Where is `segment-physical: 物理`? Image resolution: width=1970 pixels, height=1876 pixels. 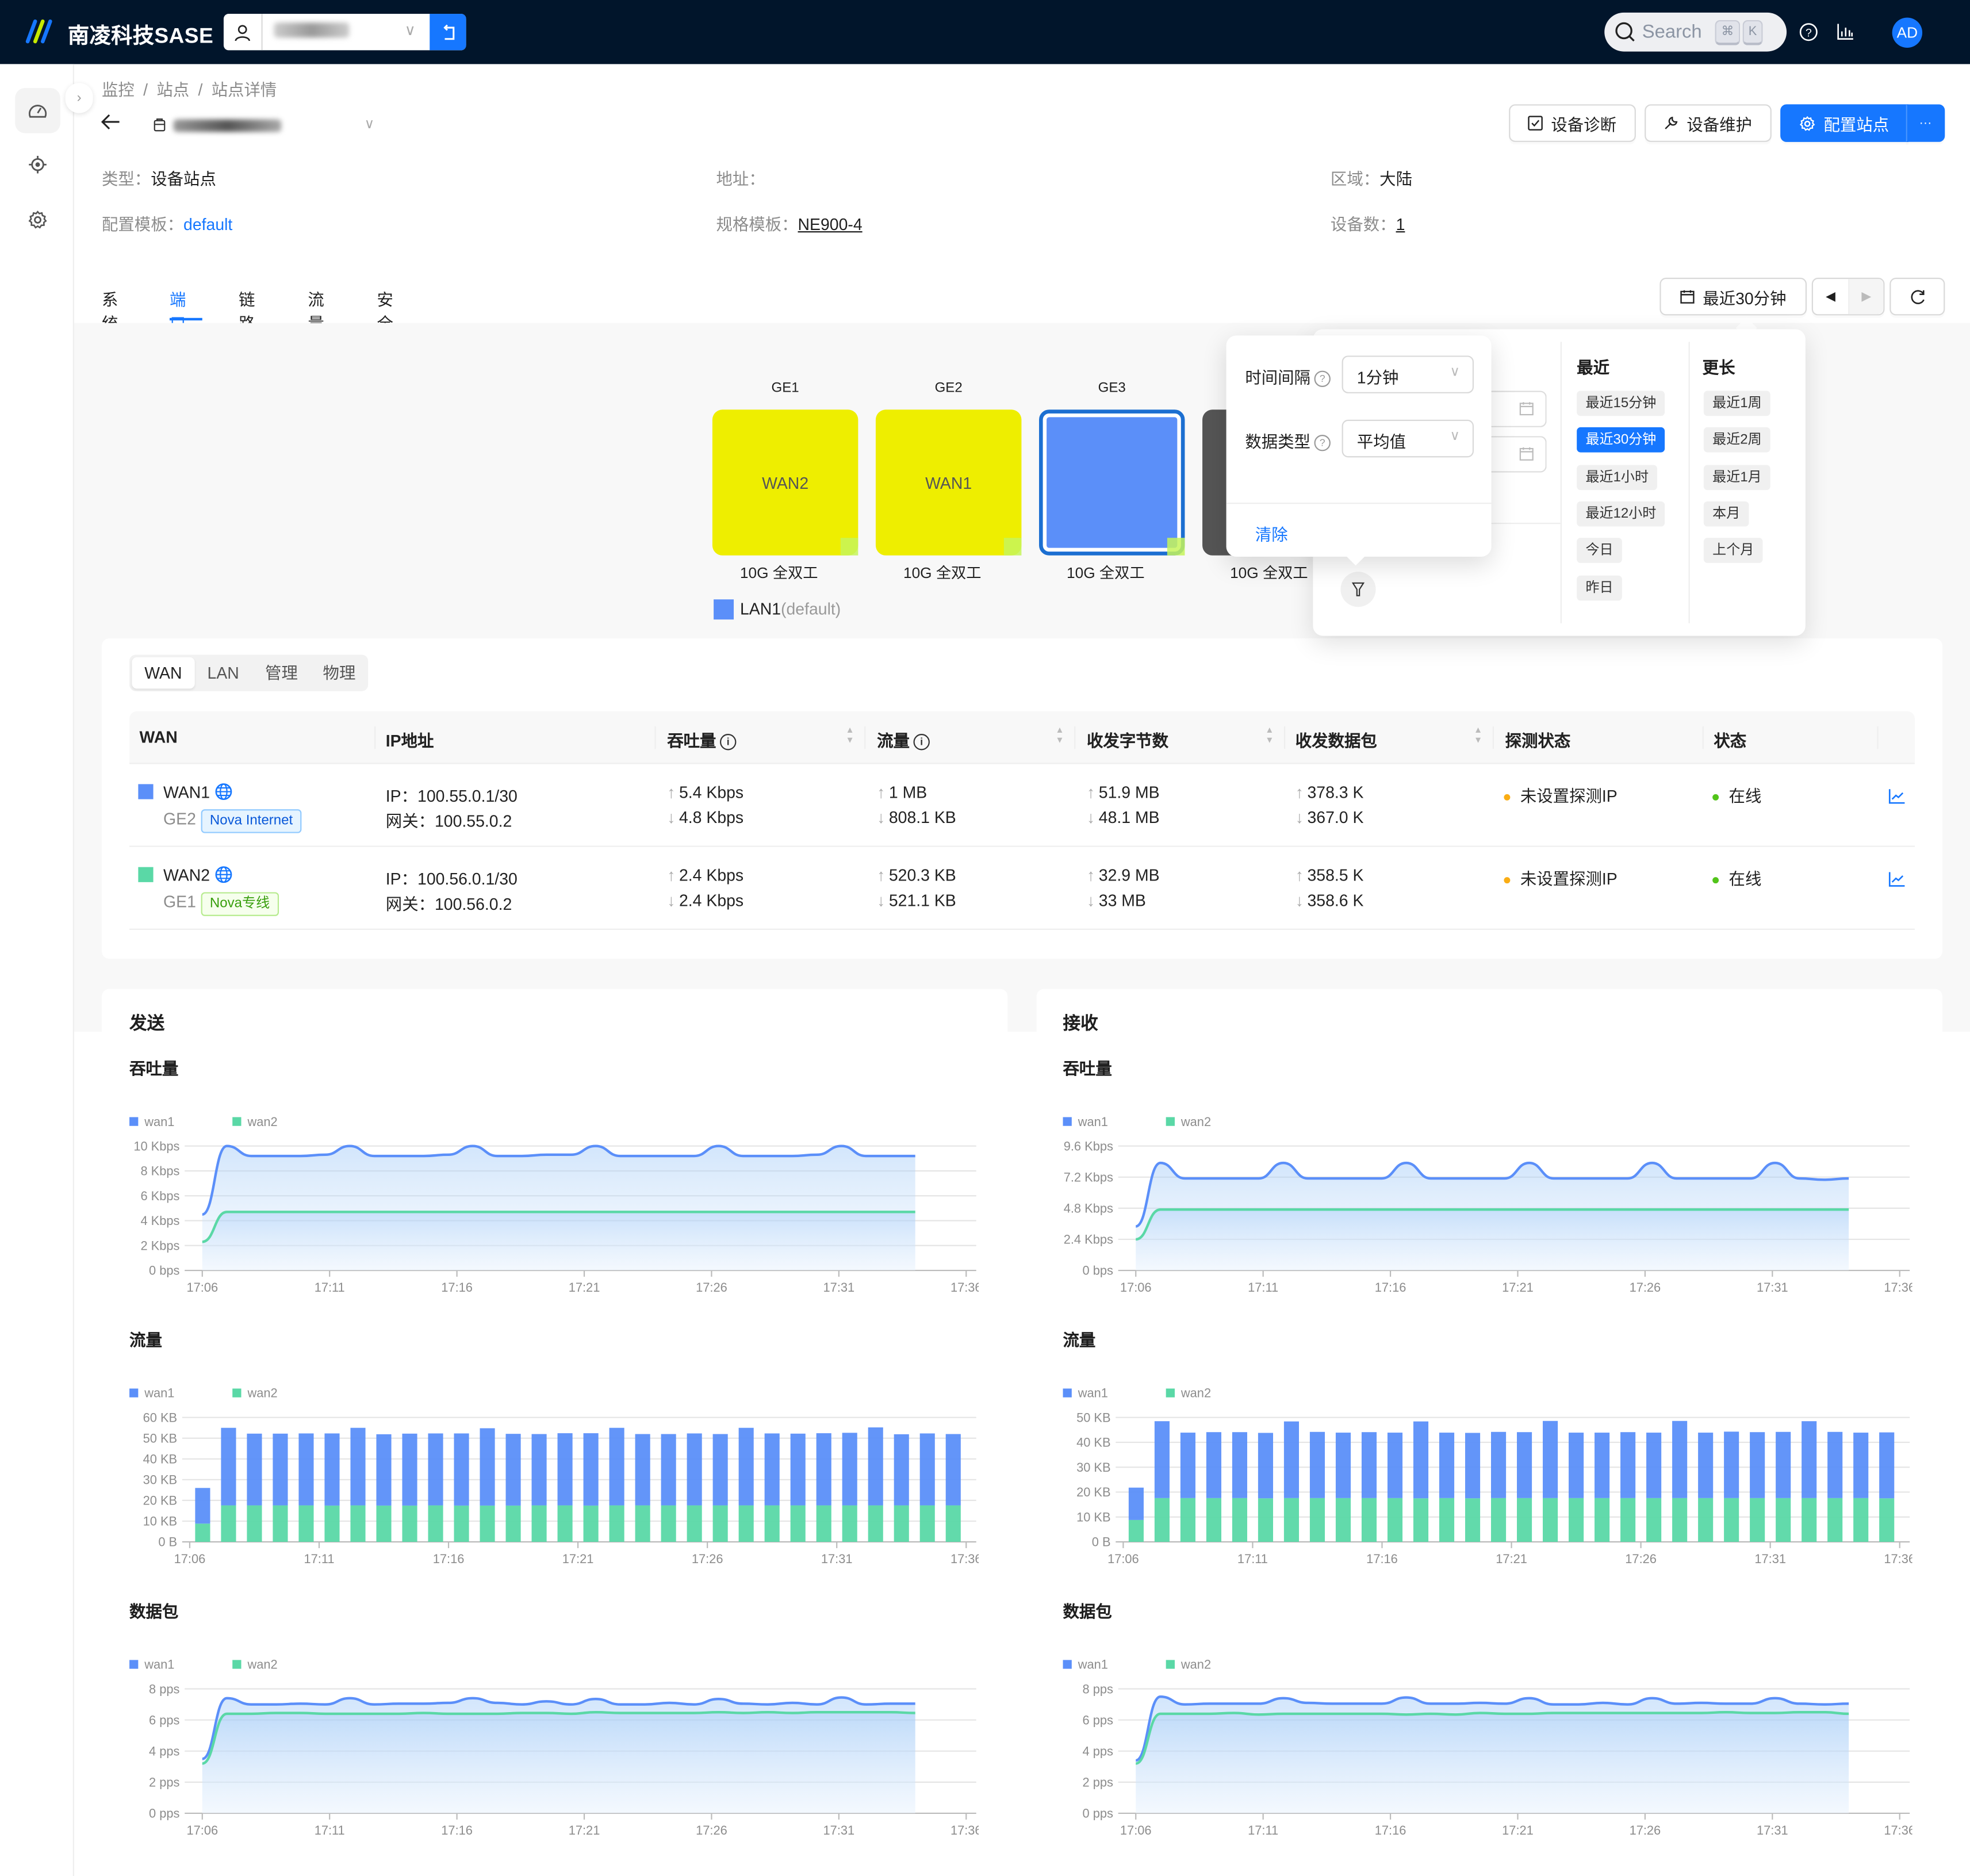 segment-physical: 物理 is located at coordinates (340, 673).